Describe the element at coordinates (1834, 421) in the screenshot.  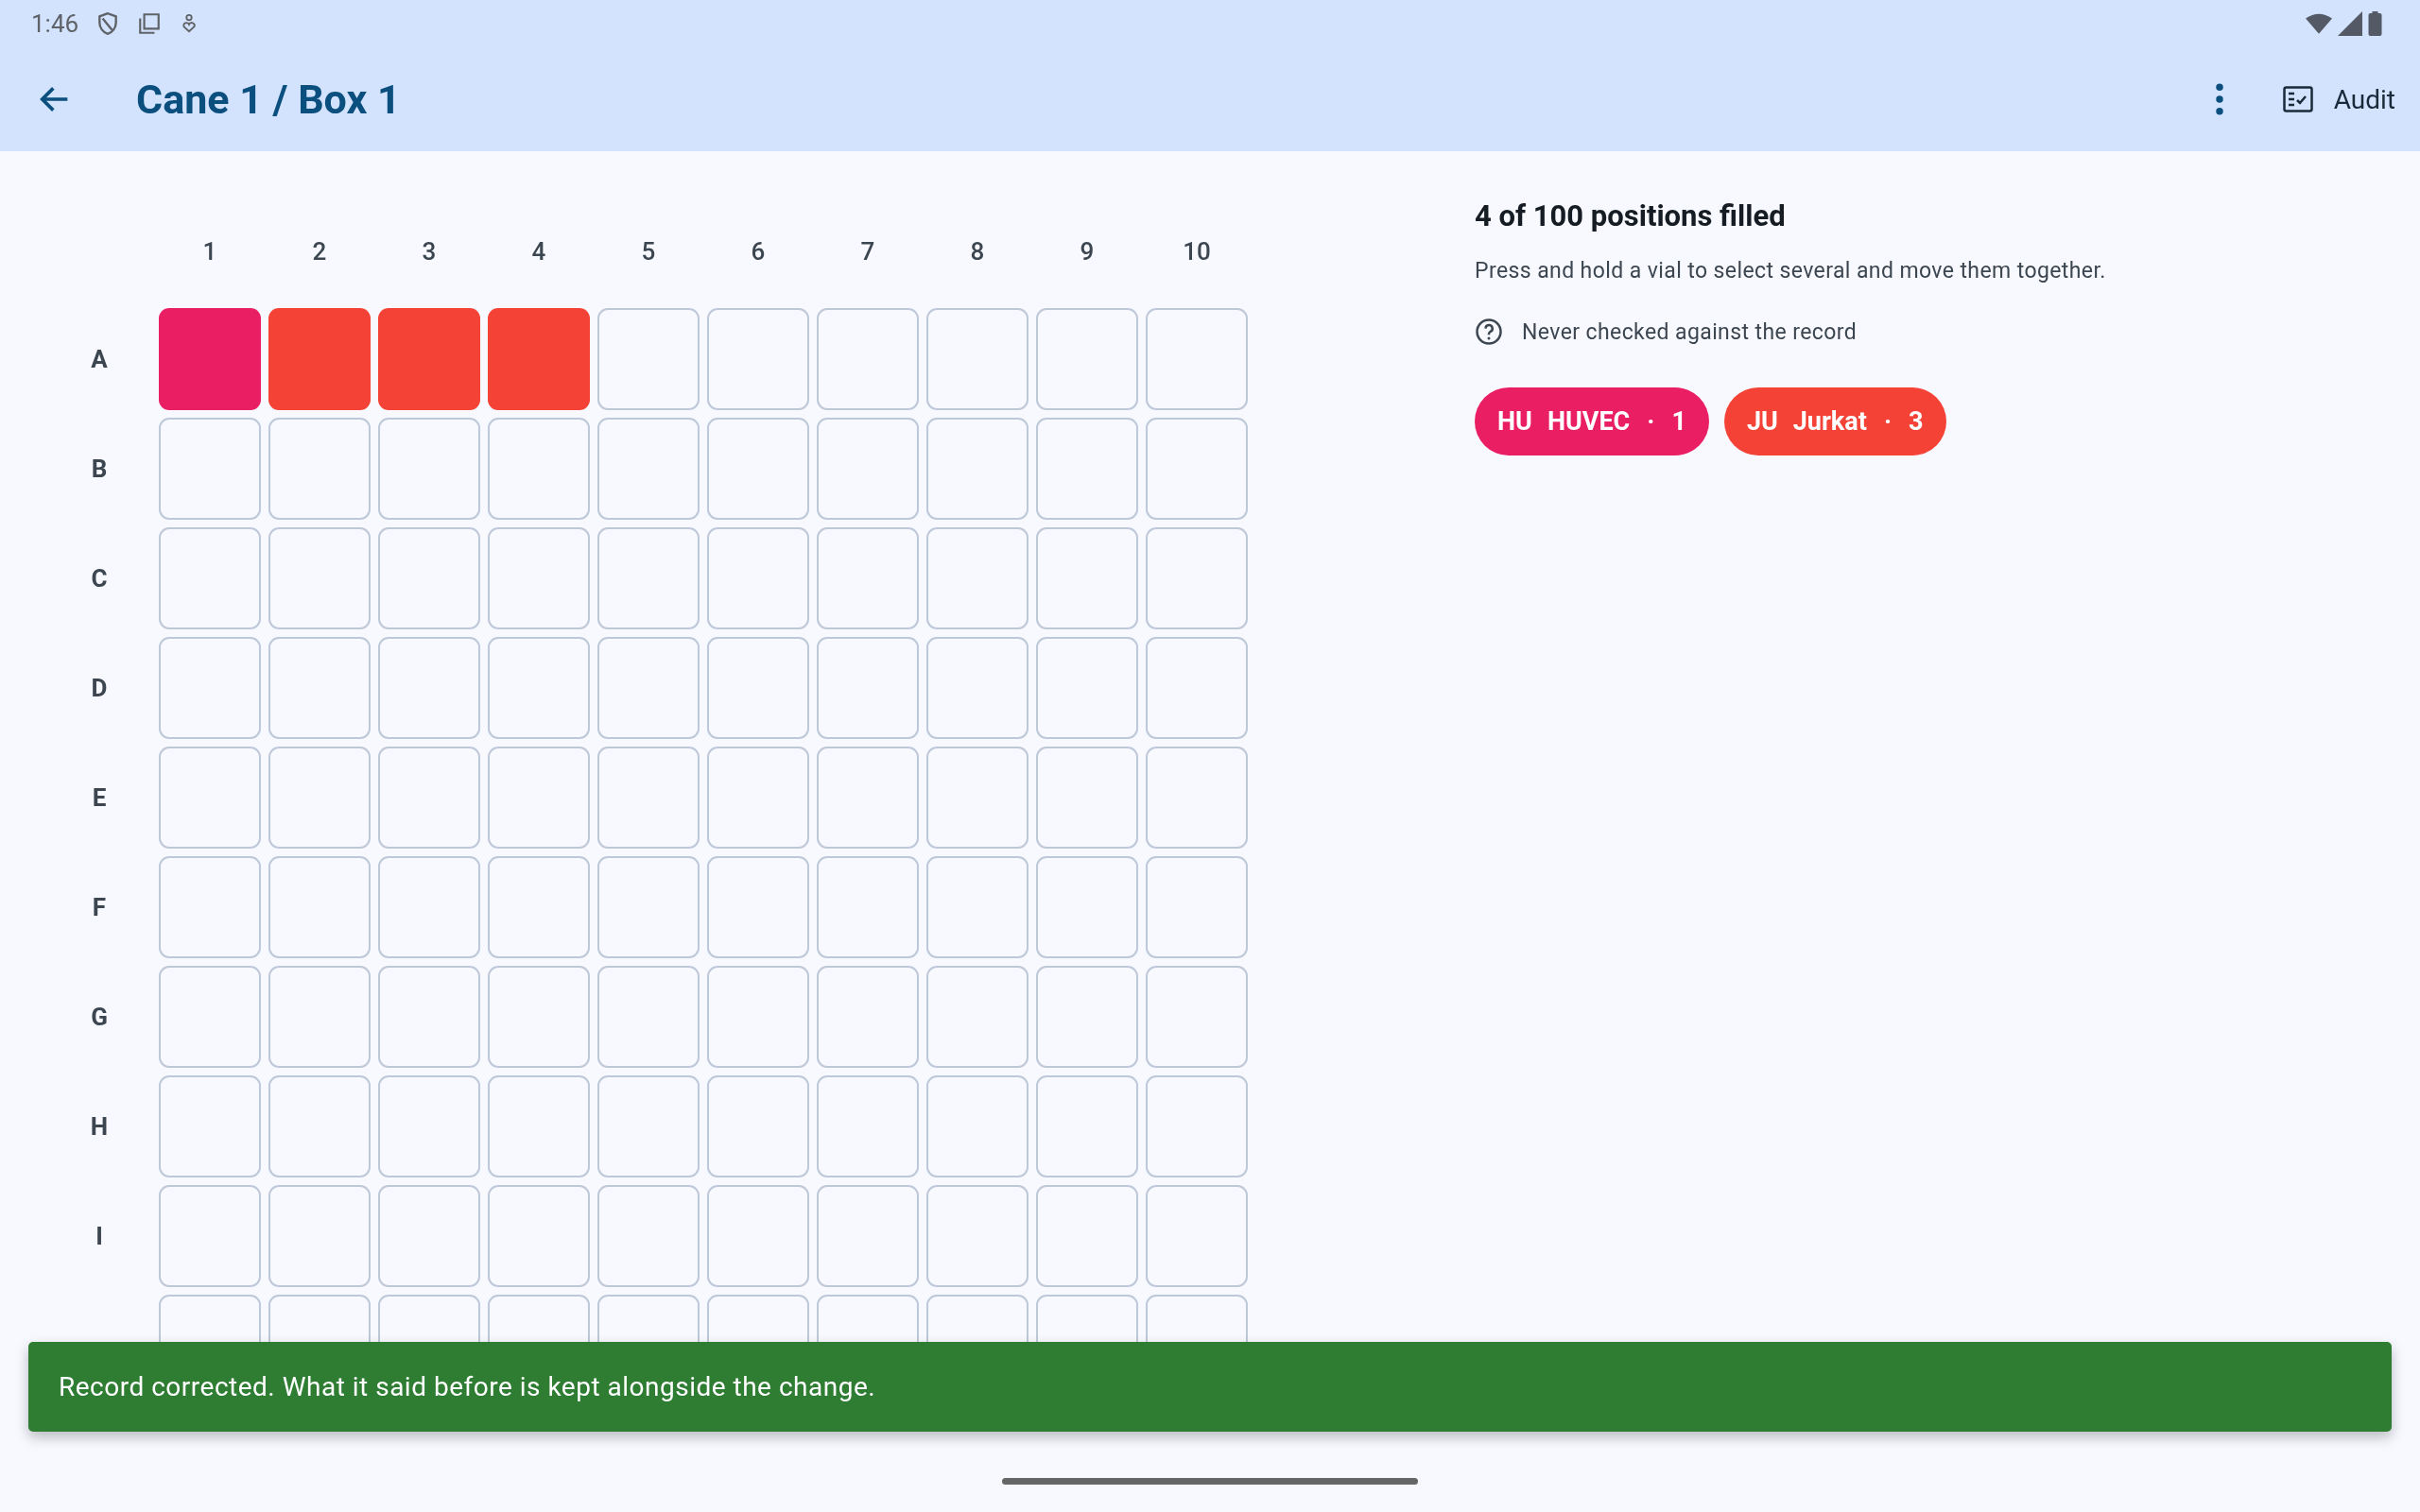
I see `cell-line-chip: JU Jurkat · 3` at that location.